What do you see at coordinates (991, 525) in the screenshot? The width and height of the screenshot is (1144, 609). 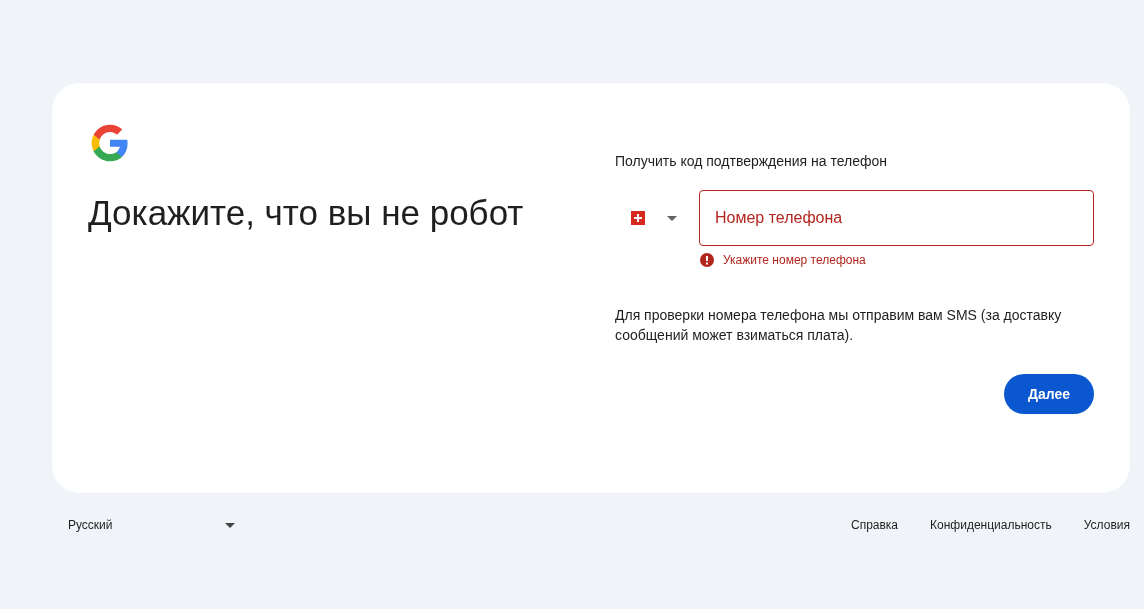 I see `footer-link: Конфиденциальность` at bounding box center [991, 525].